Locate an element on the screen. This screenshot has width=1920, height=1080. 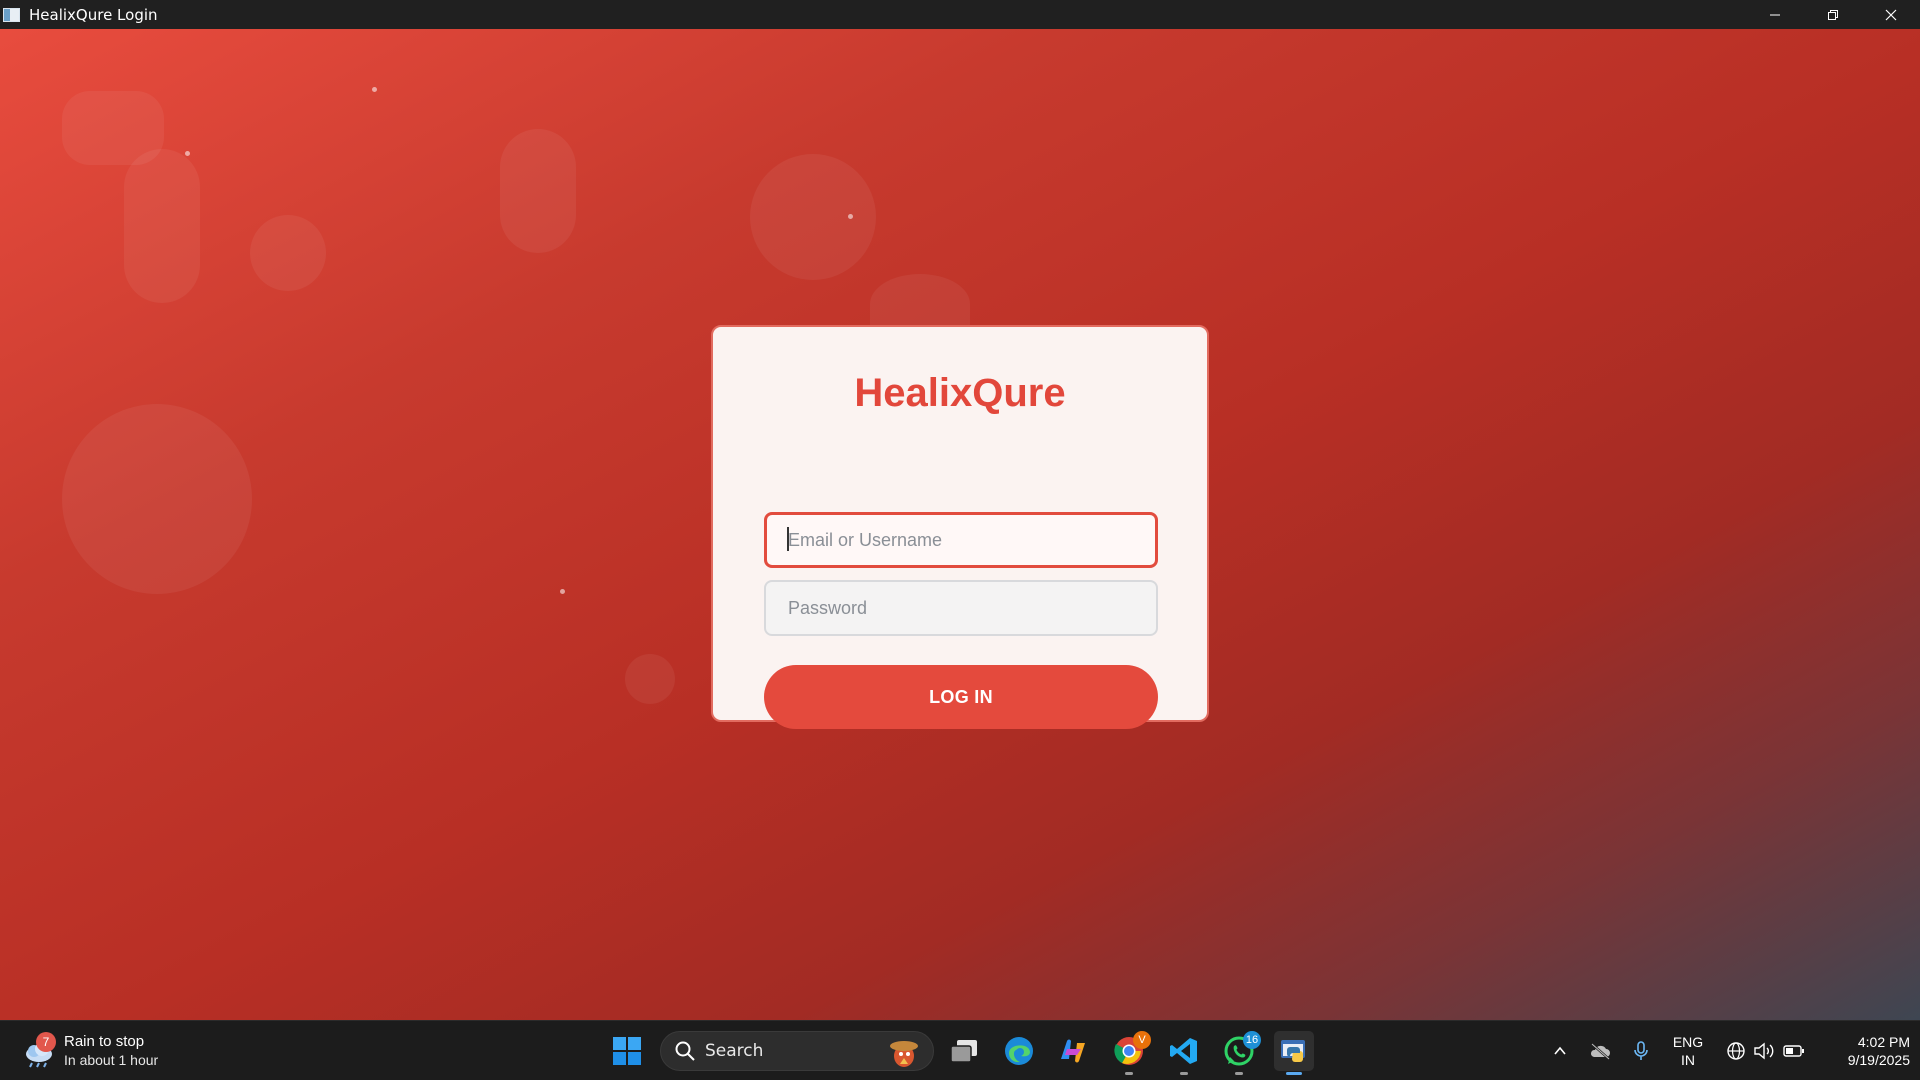
copilot-button is located at coordinates (1073, 1051).